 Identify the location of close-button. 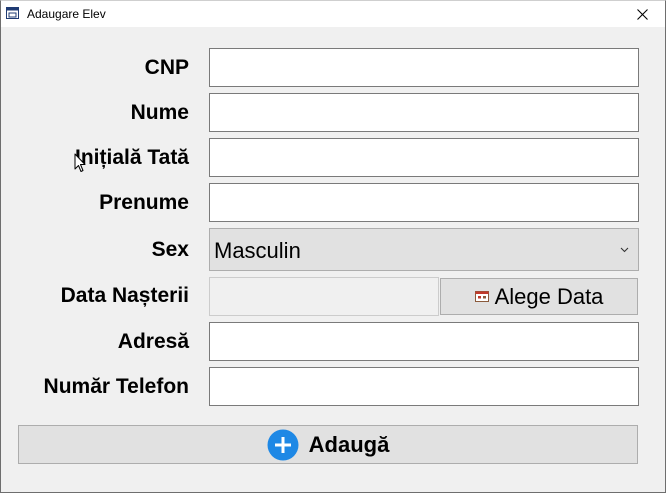
(642, 14).